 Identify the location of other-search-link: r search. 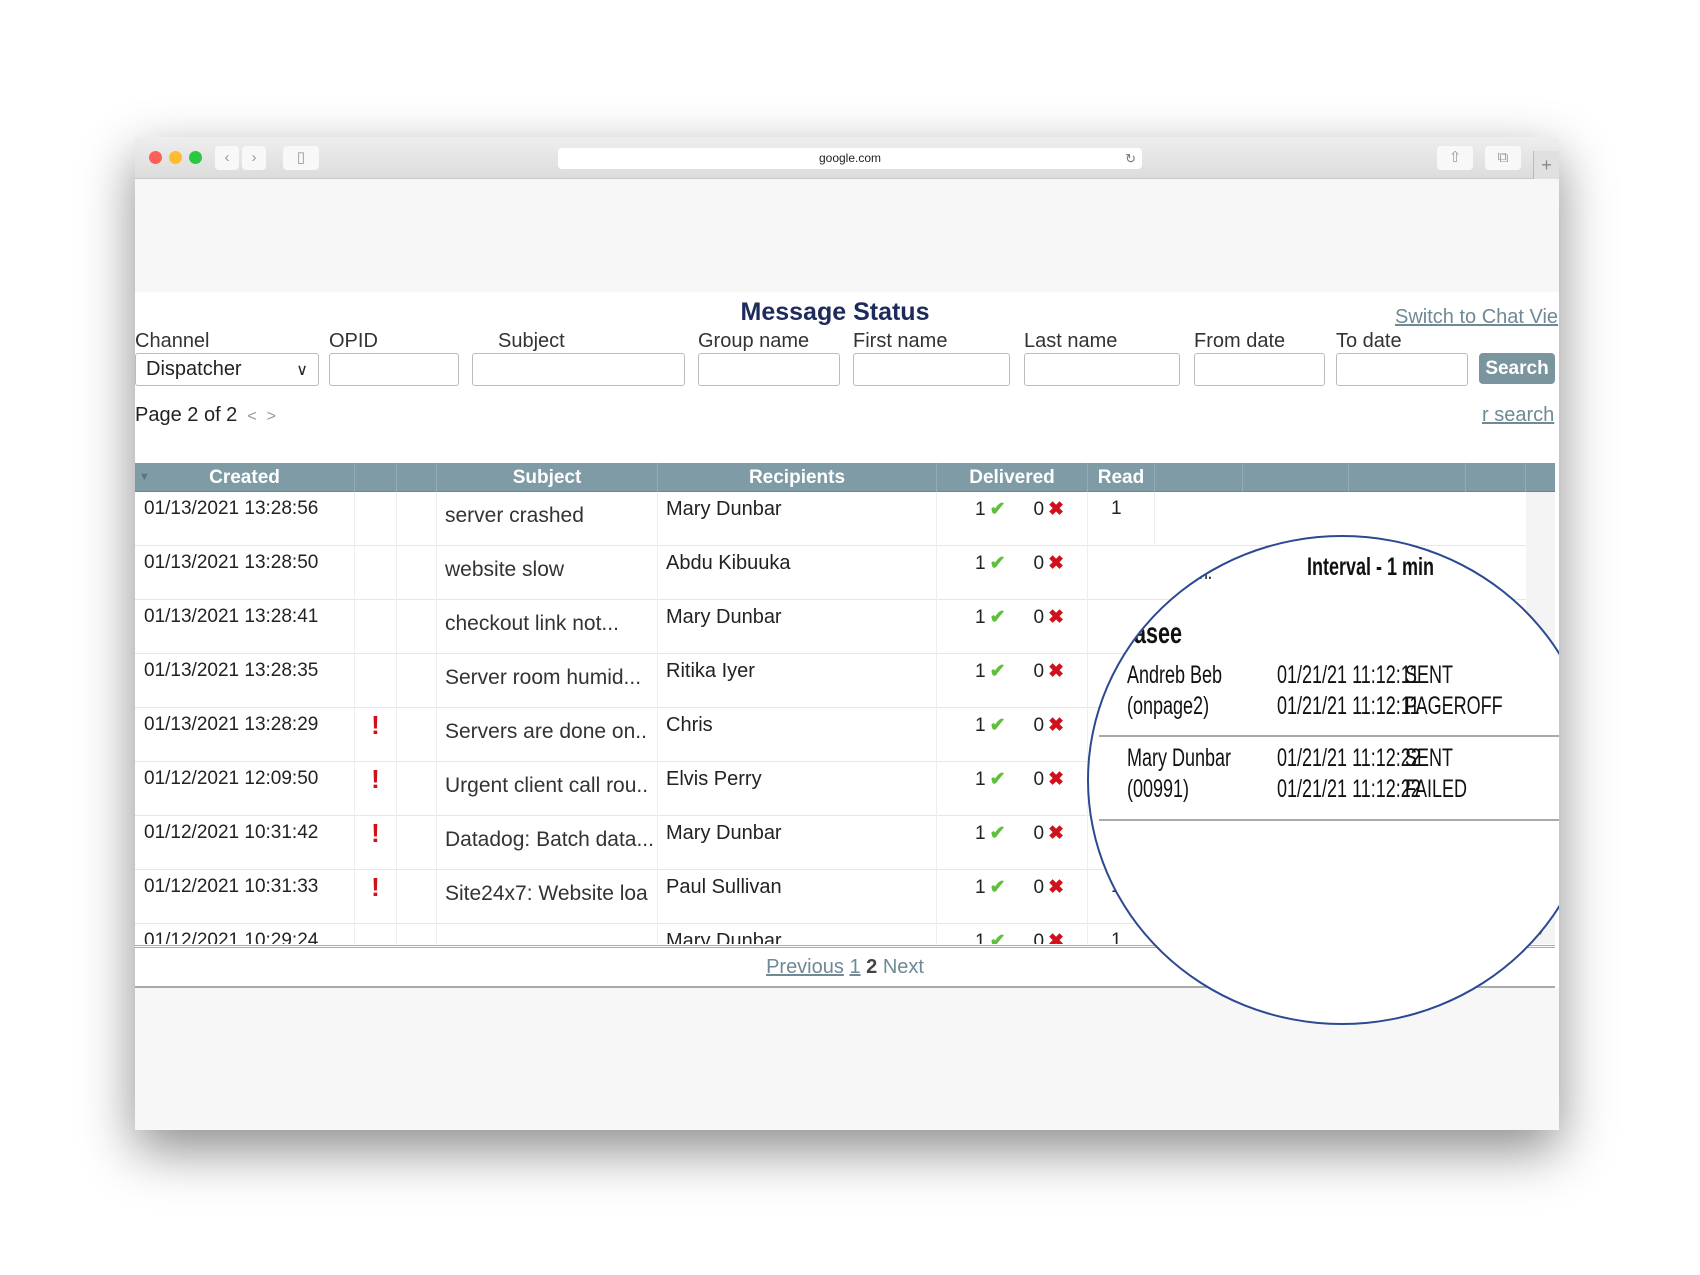
(1518, 415).